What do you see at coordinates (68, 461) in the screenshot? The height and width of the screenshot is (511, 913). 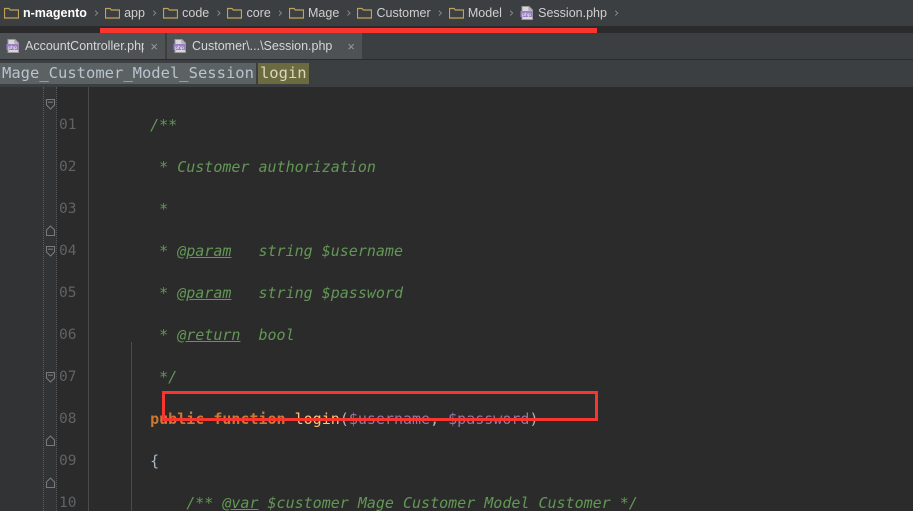 I see `line-number: 09` at bounding box center [68, 461].